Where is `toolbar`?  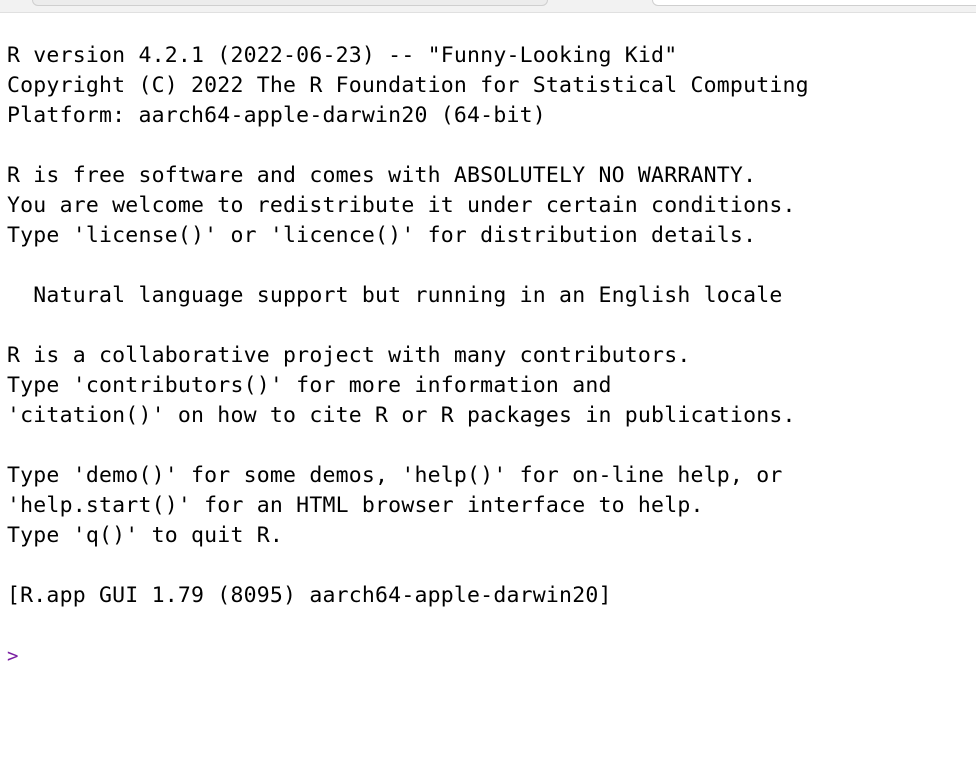 toolbar is located at coordinates (488, 6).